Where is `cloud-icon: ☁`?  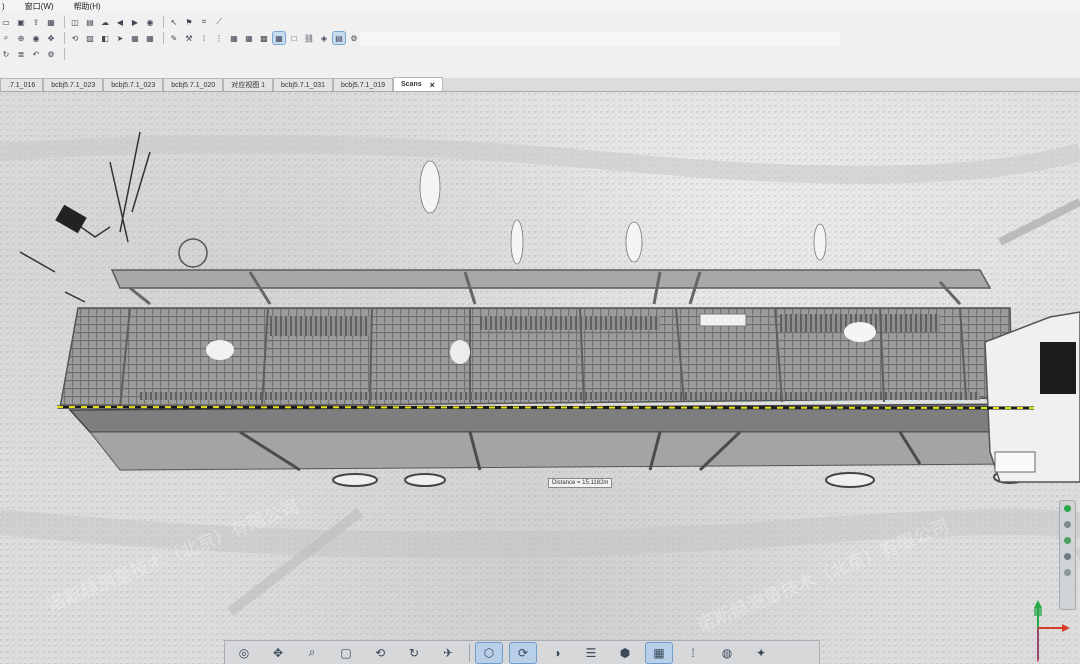 cloud-icon: ☁ is located at coordinates (105, 22).